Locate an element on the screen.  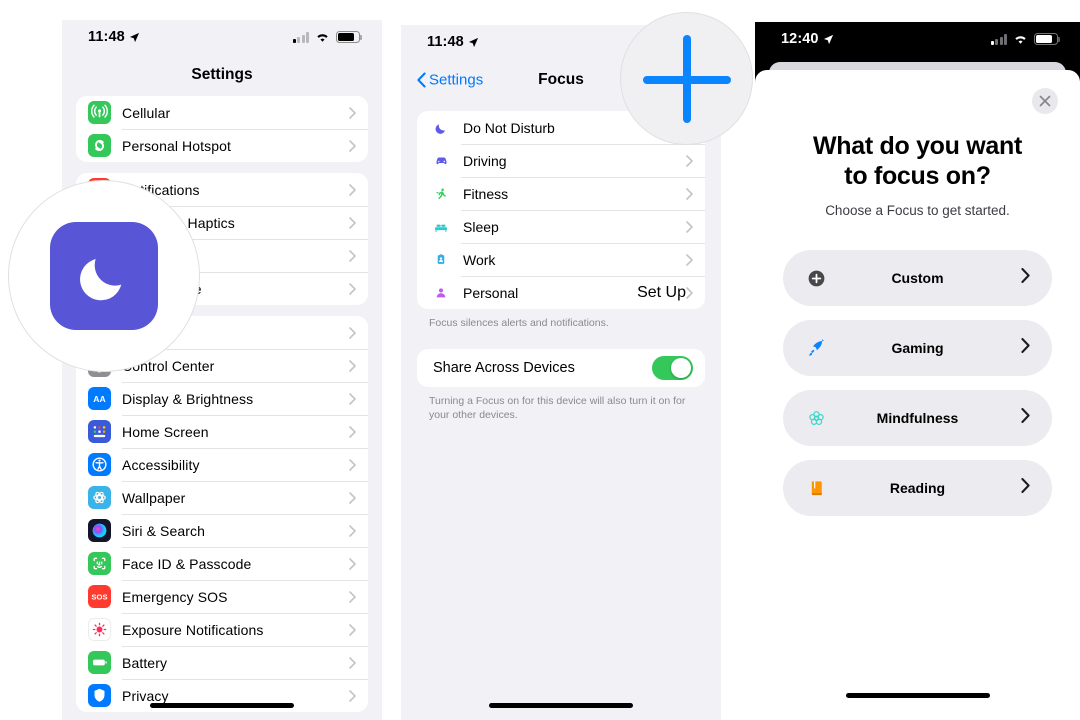
back-button: Settings is located at coordinates (450, 80).